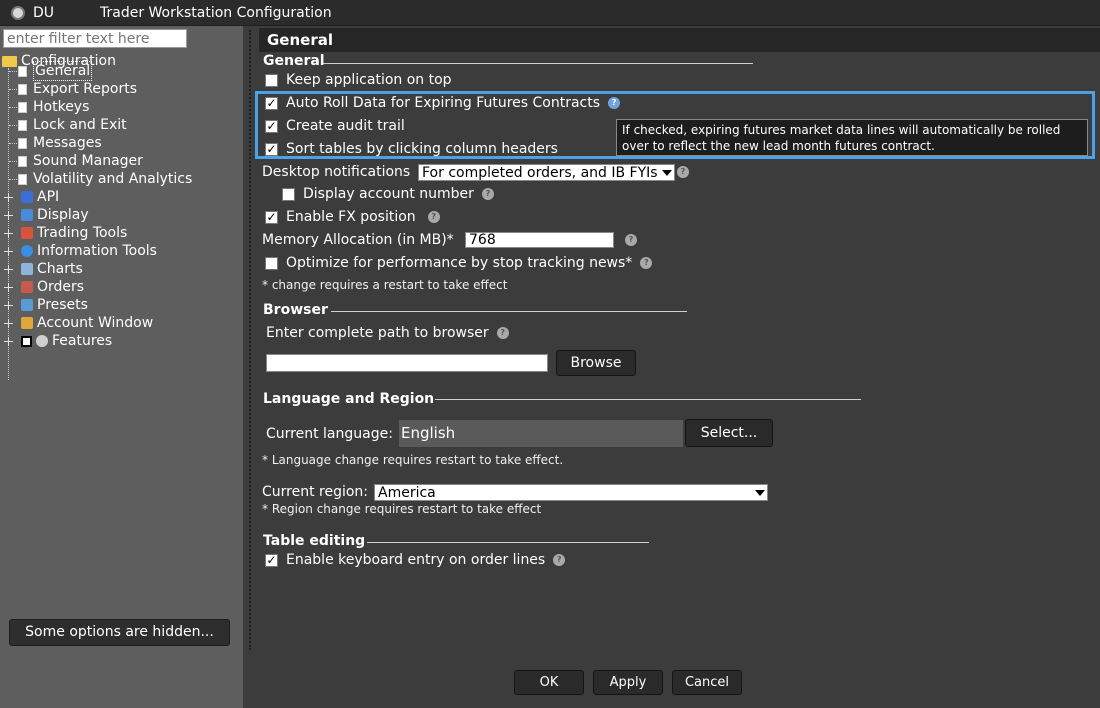  Describe the element at coordinates (295, 310) in the screenshot. I see `section-title-browser: Browser` at that location.